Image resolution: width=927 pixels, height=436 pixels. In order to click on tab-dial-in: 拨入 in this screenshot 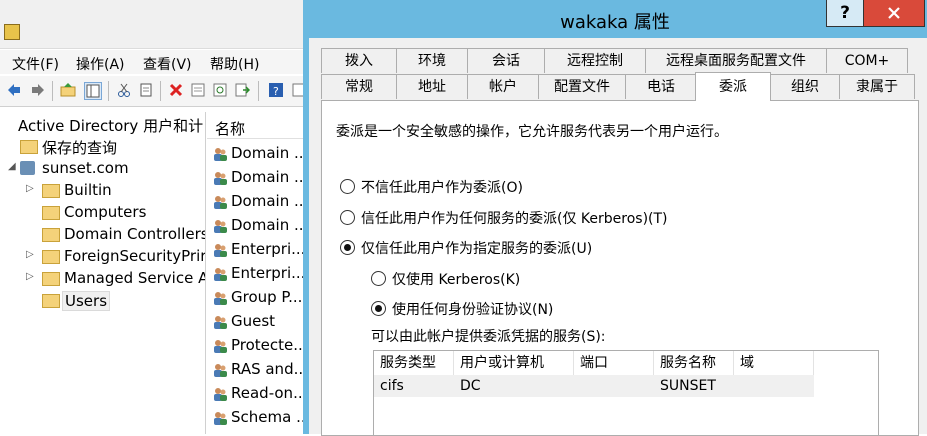, I will do `click(359, 60)`.